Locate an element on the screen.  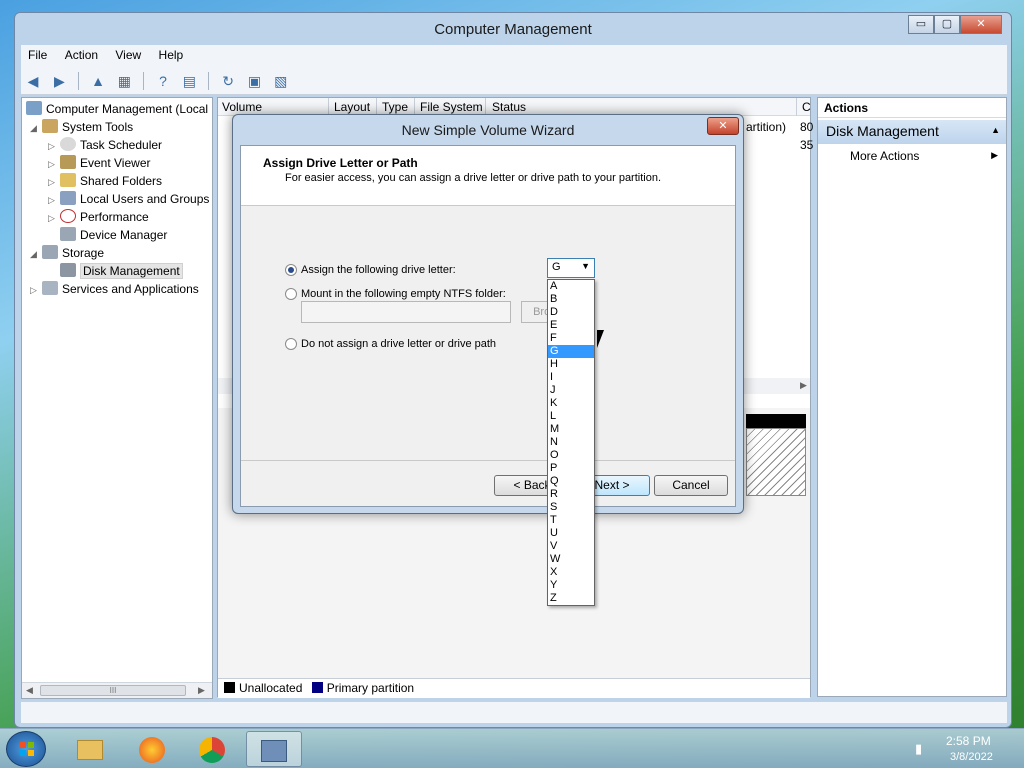
chrome-taskbar-button is located at coordinates (212, 749).